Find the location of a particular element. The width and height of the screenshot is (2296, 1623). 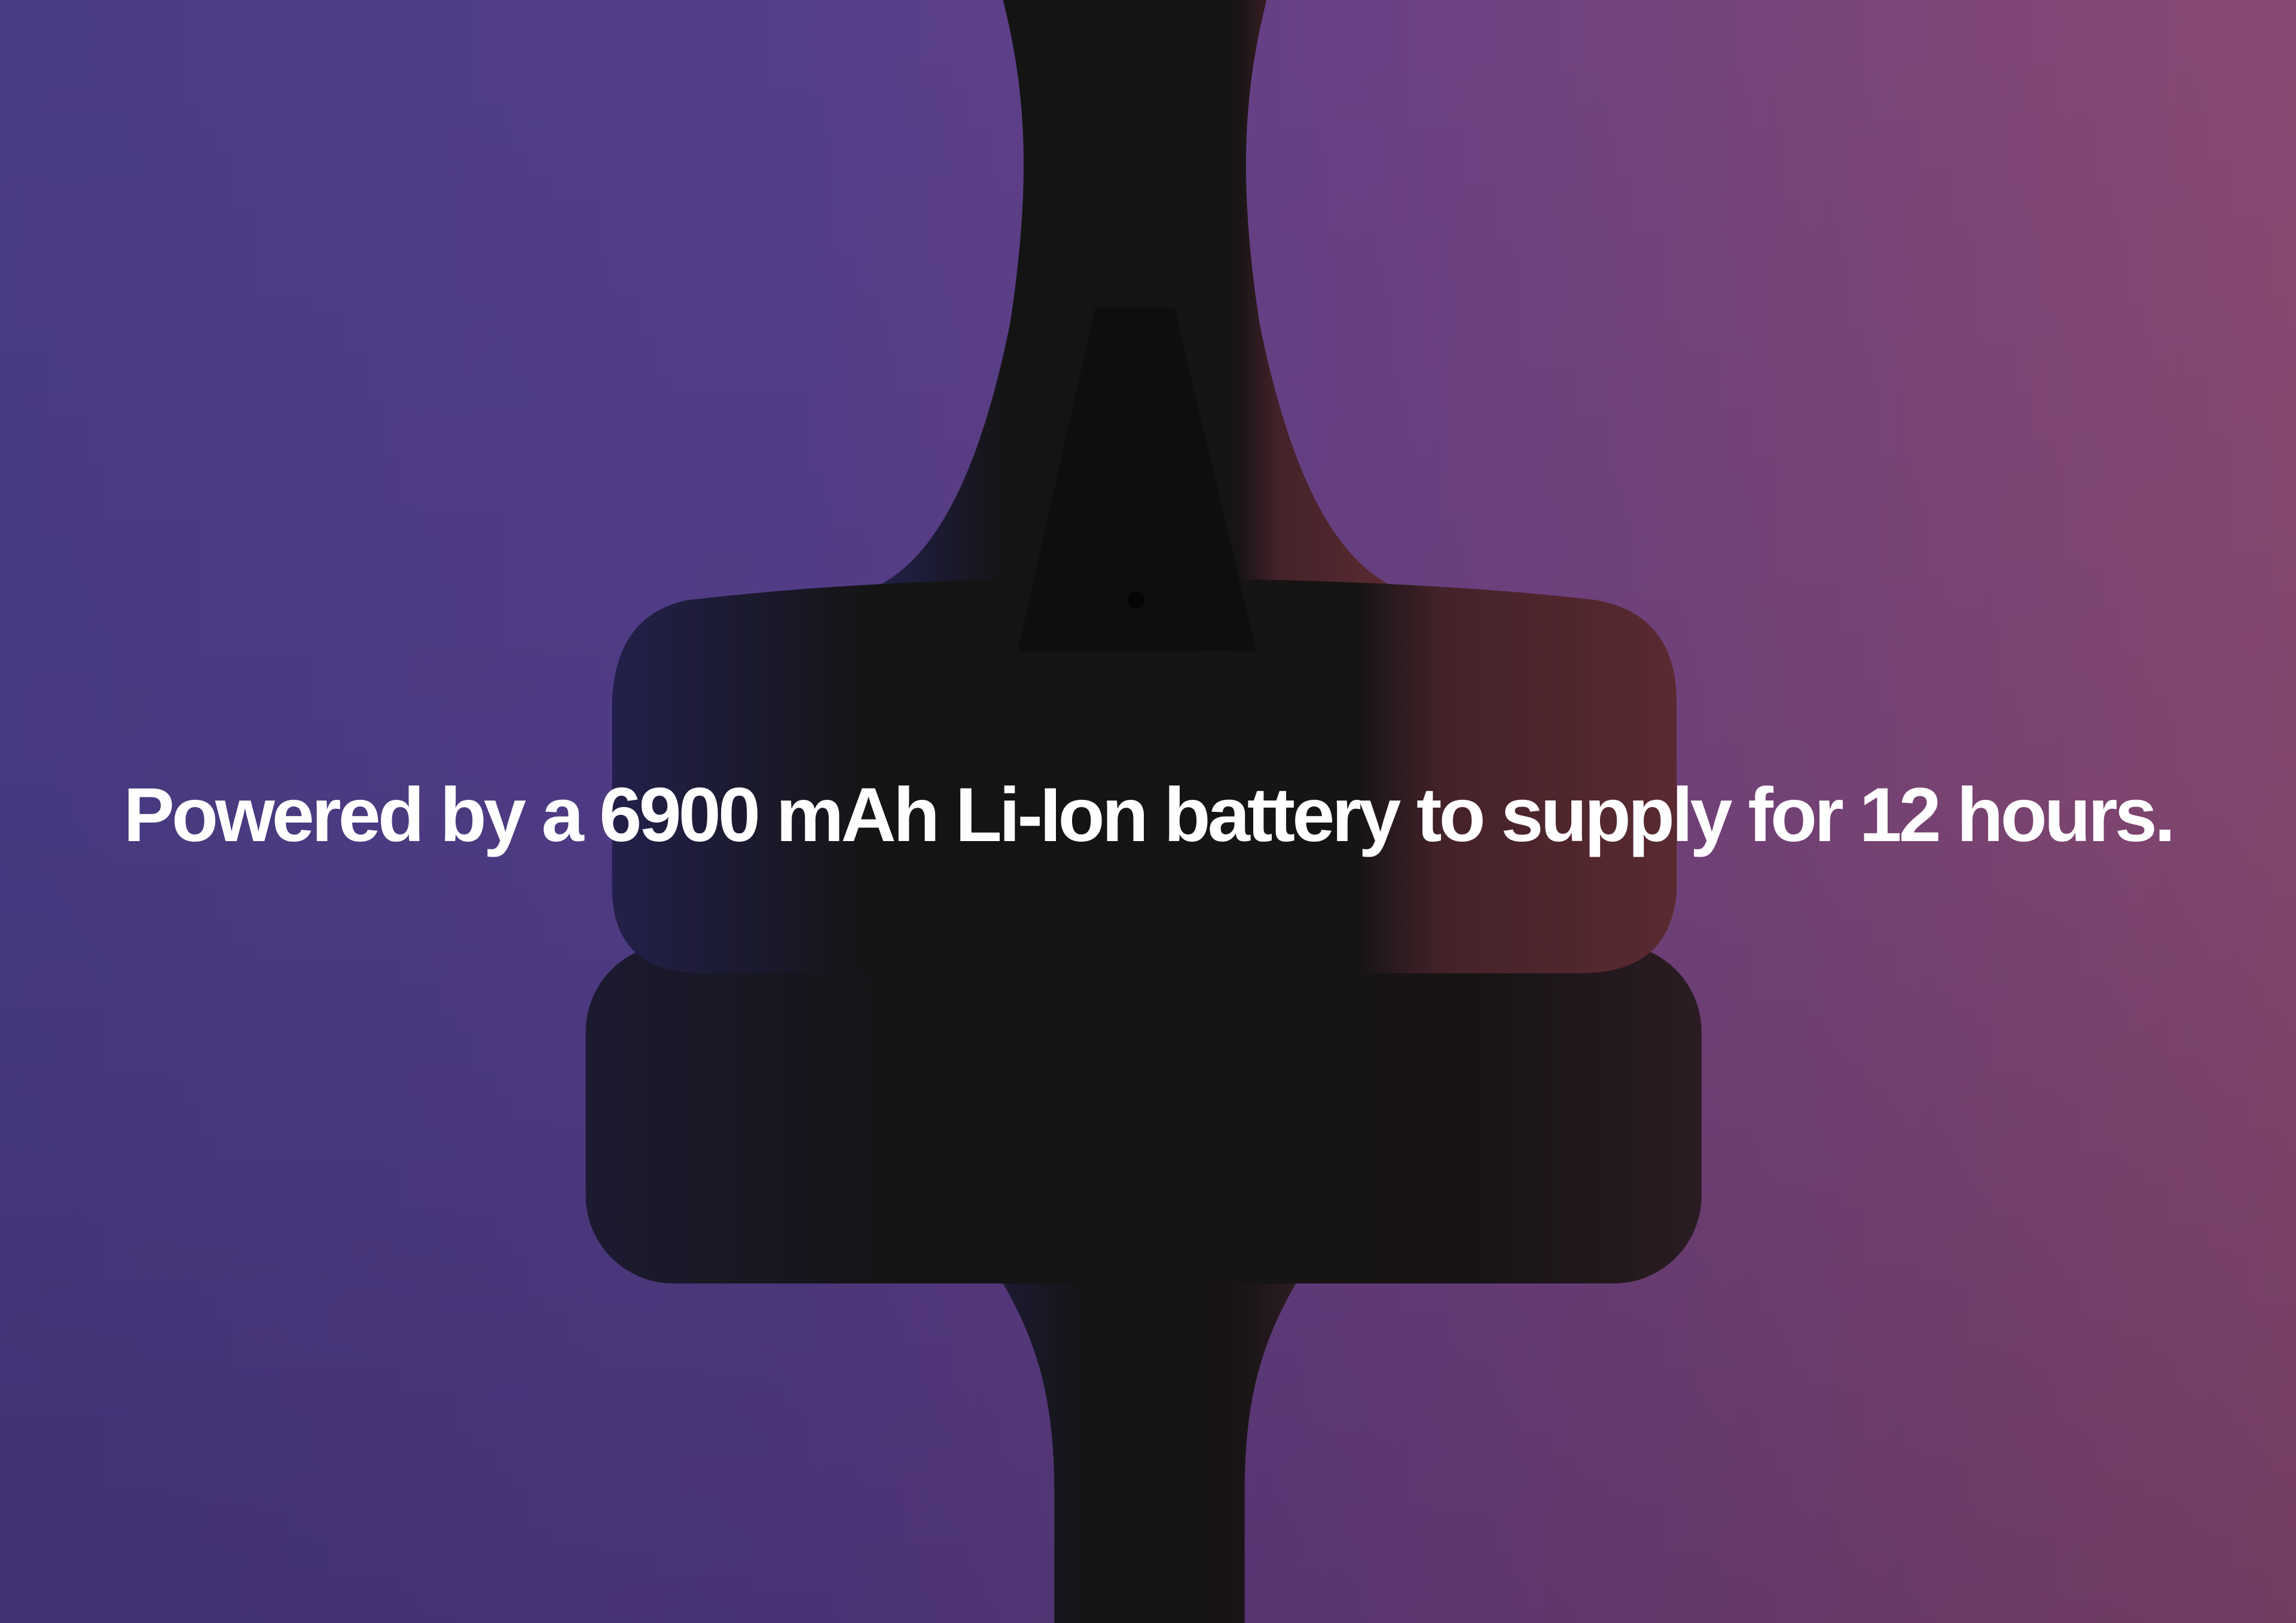

sensor-icon is located at coordinates (1136, 600).